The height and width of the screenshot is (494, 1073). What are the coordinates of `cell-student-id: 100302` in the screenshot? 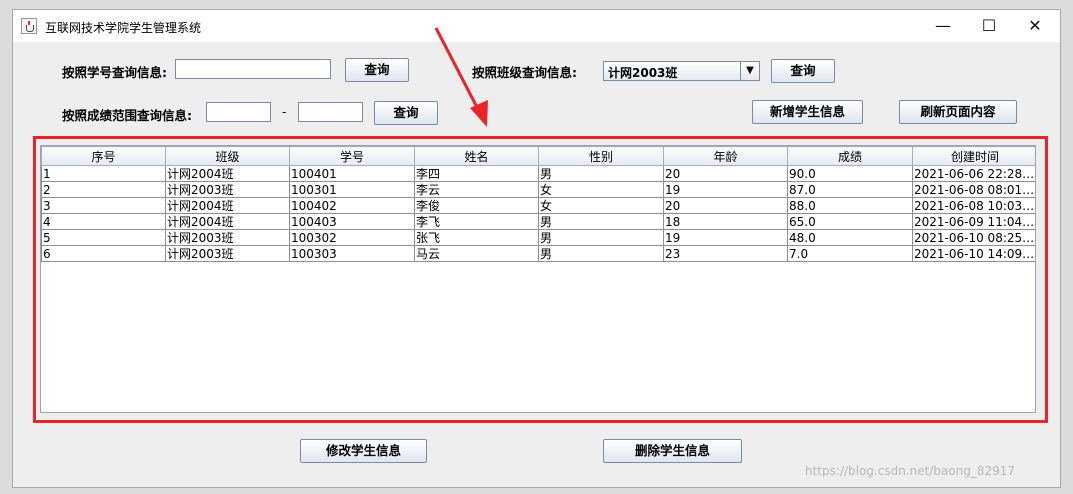 It's located at (352, 237).